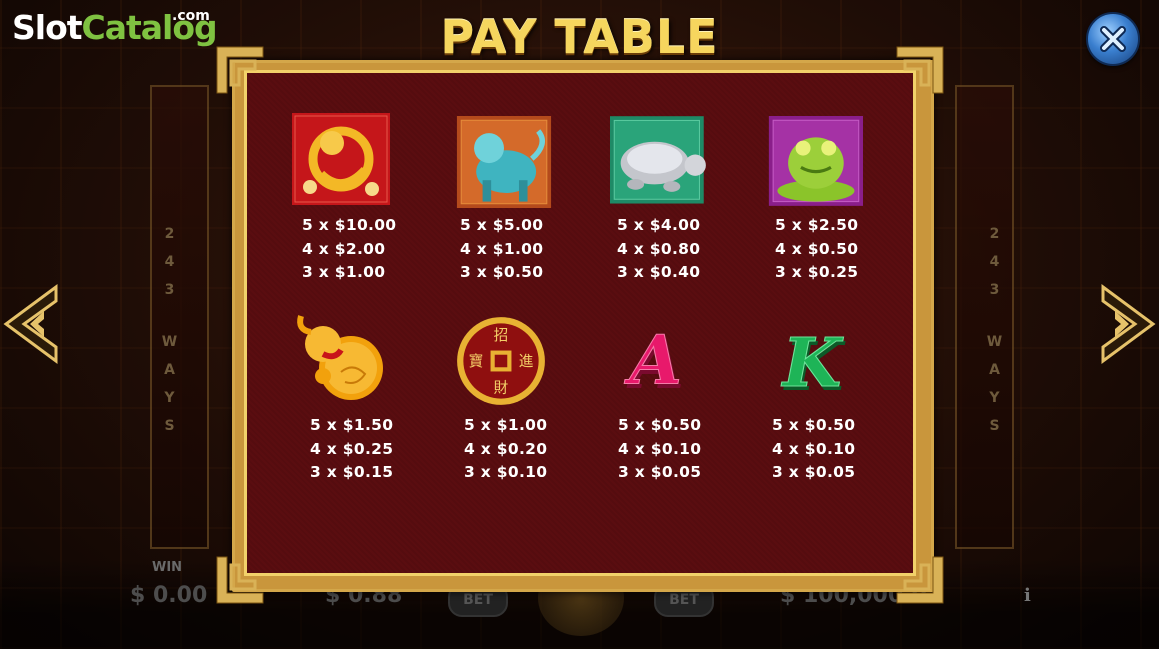 The width and height of the screenshot is (1159, 649). What do you see at coordinates (815, 161) in the screenshot?
I see `toad-symbol-icon` at bounding box center [815, 161].